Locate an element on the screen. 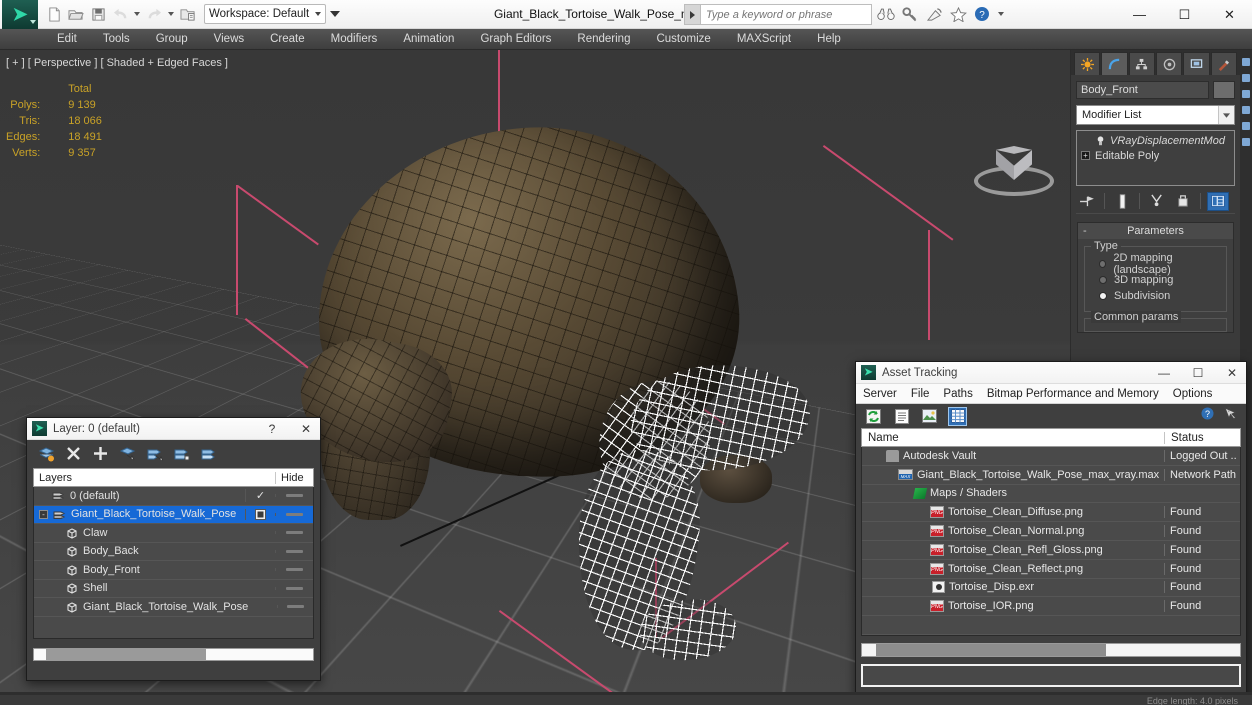 Image resolution: width=1252 pixels, height=705 pixels. menu-animation: Animation is located at coordinates (428, 39).